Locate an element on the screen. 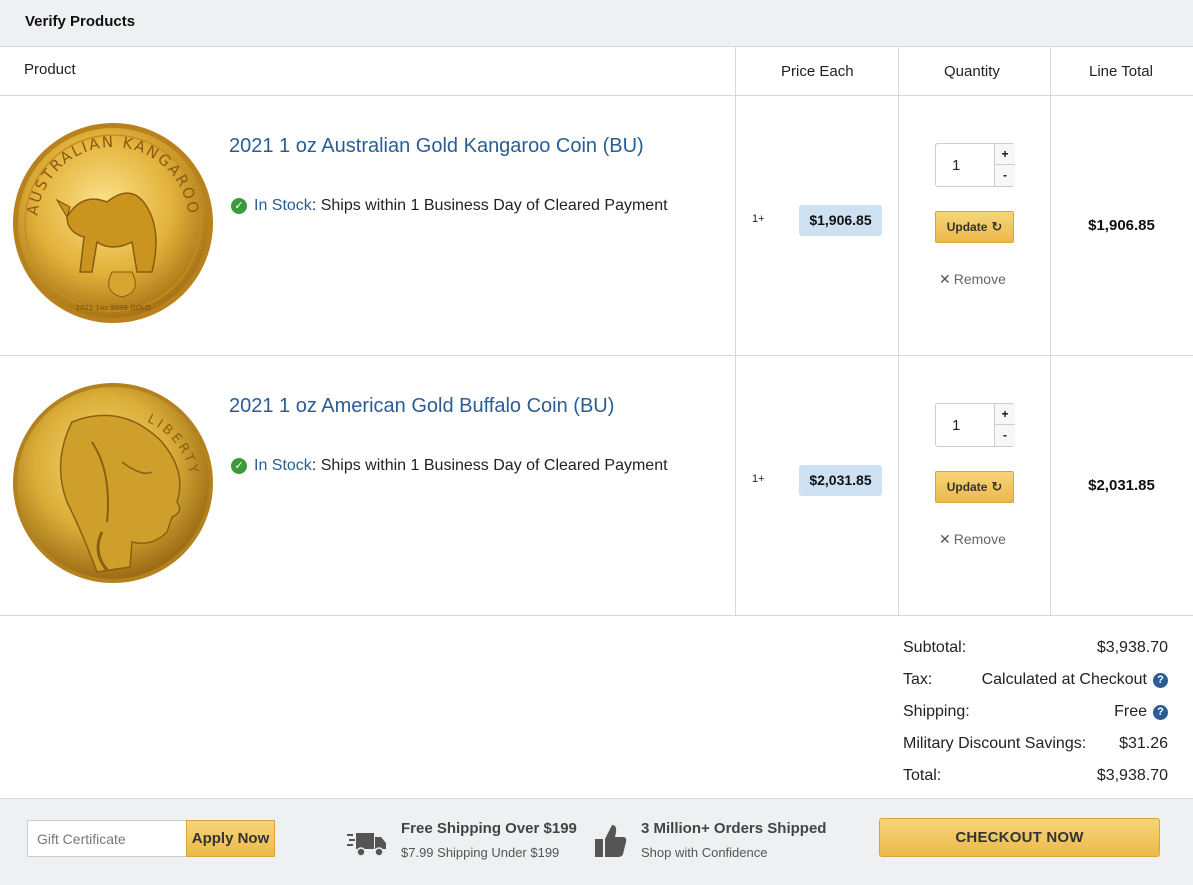 The height and width of the screenshot is (885, 1193). subtotal-label: Subtotal: is located at coordinates (935, 647).